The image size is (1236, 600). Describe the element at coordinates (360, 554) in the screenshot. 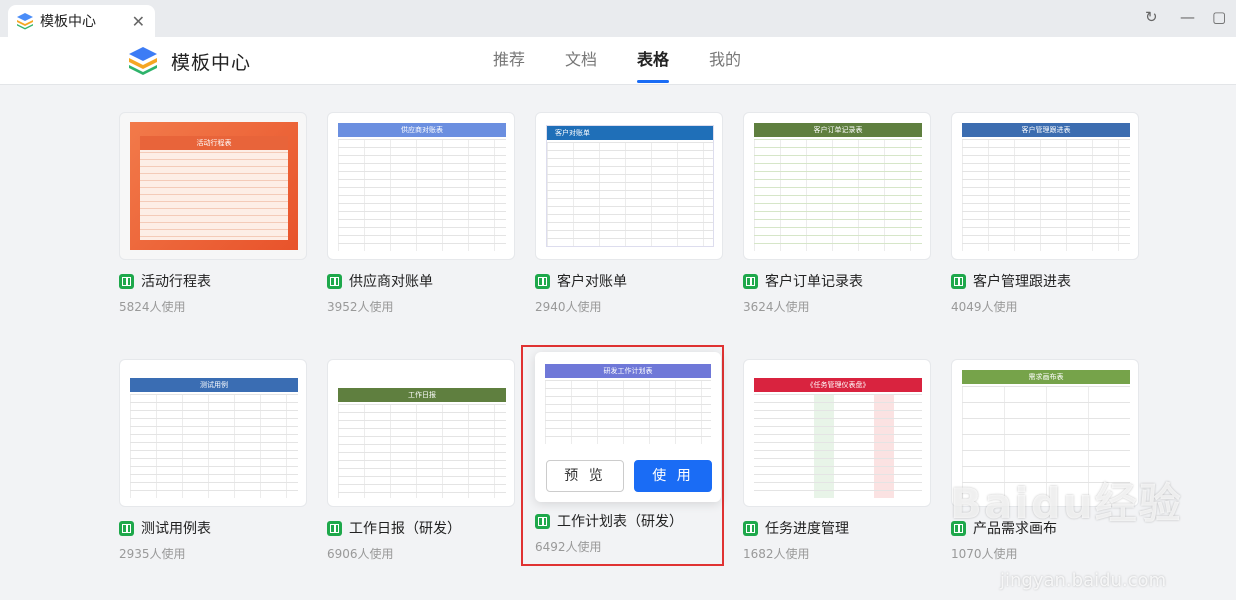

I see `usage-count: 6906人使用` at that location.